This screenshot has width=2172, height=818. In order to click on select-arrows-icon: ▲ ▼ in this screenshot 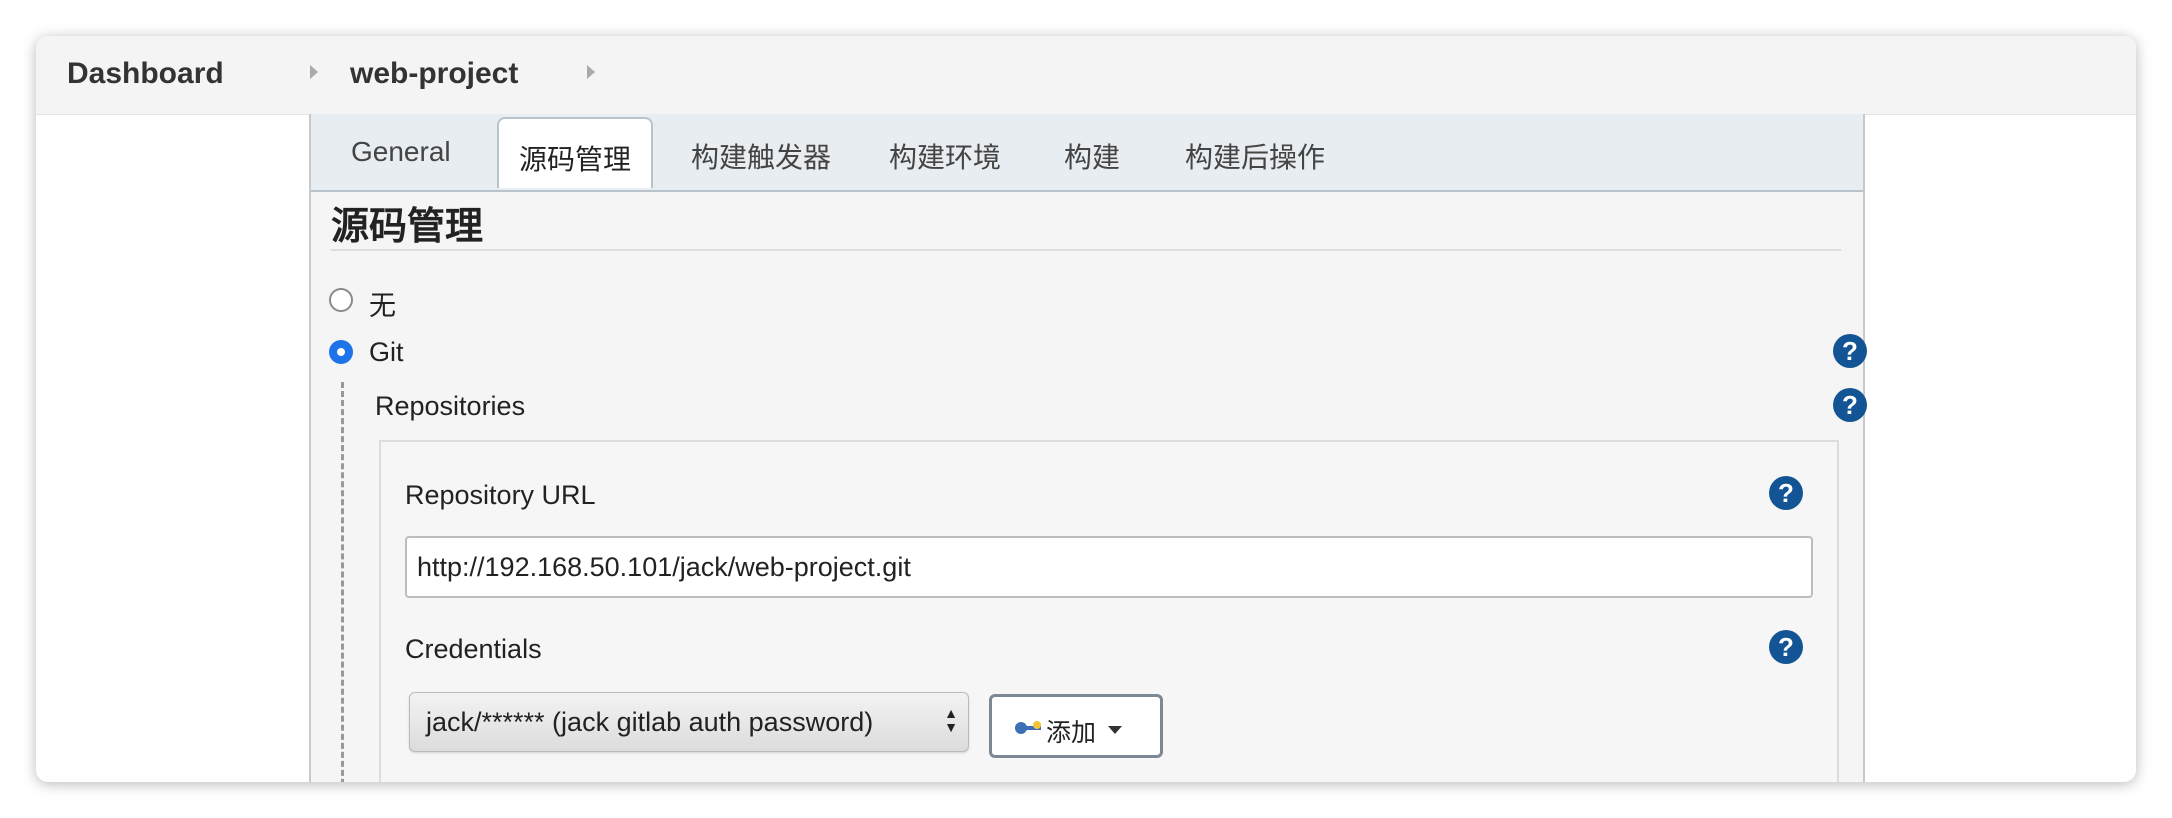, I will do `click(951, 720)`.